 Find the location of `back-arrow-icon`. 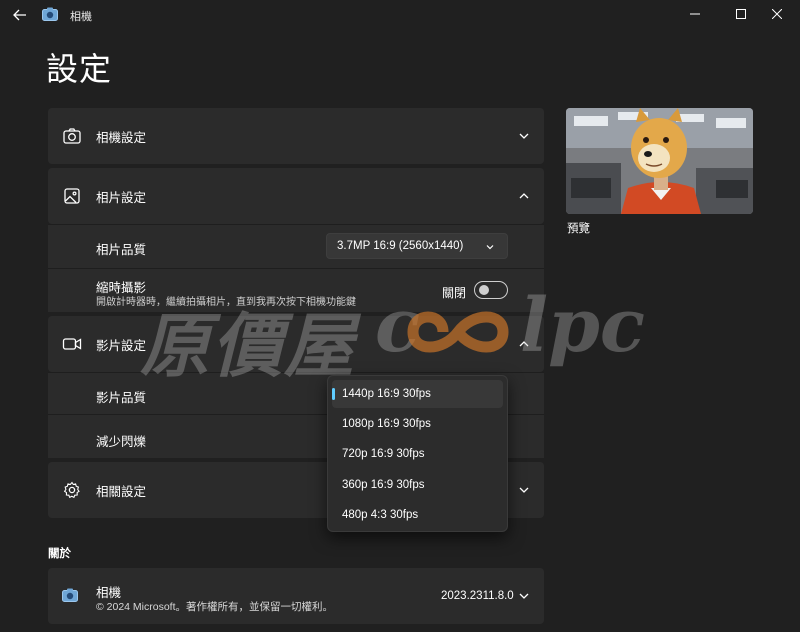

back-arrow-icon is located at coordinates (20, 15).